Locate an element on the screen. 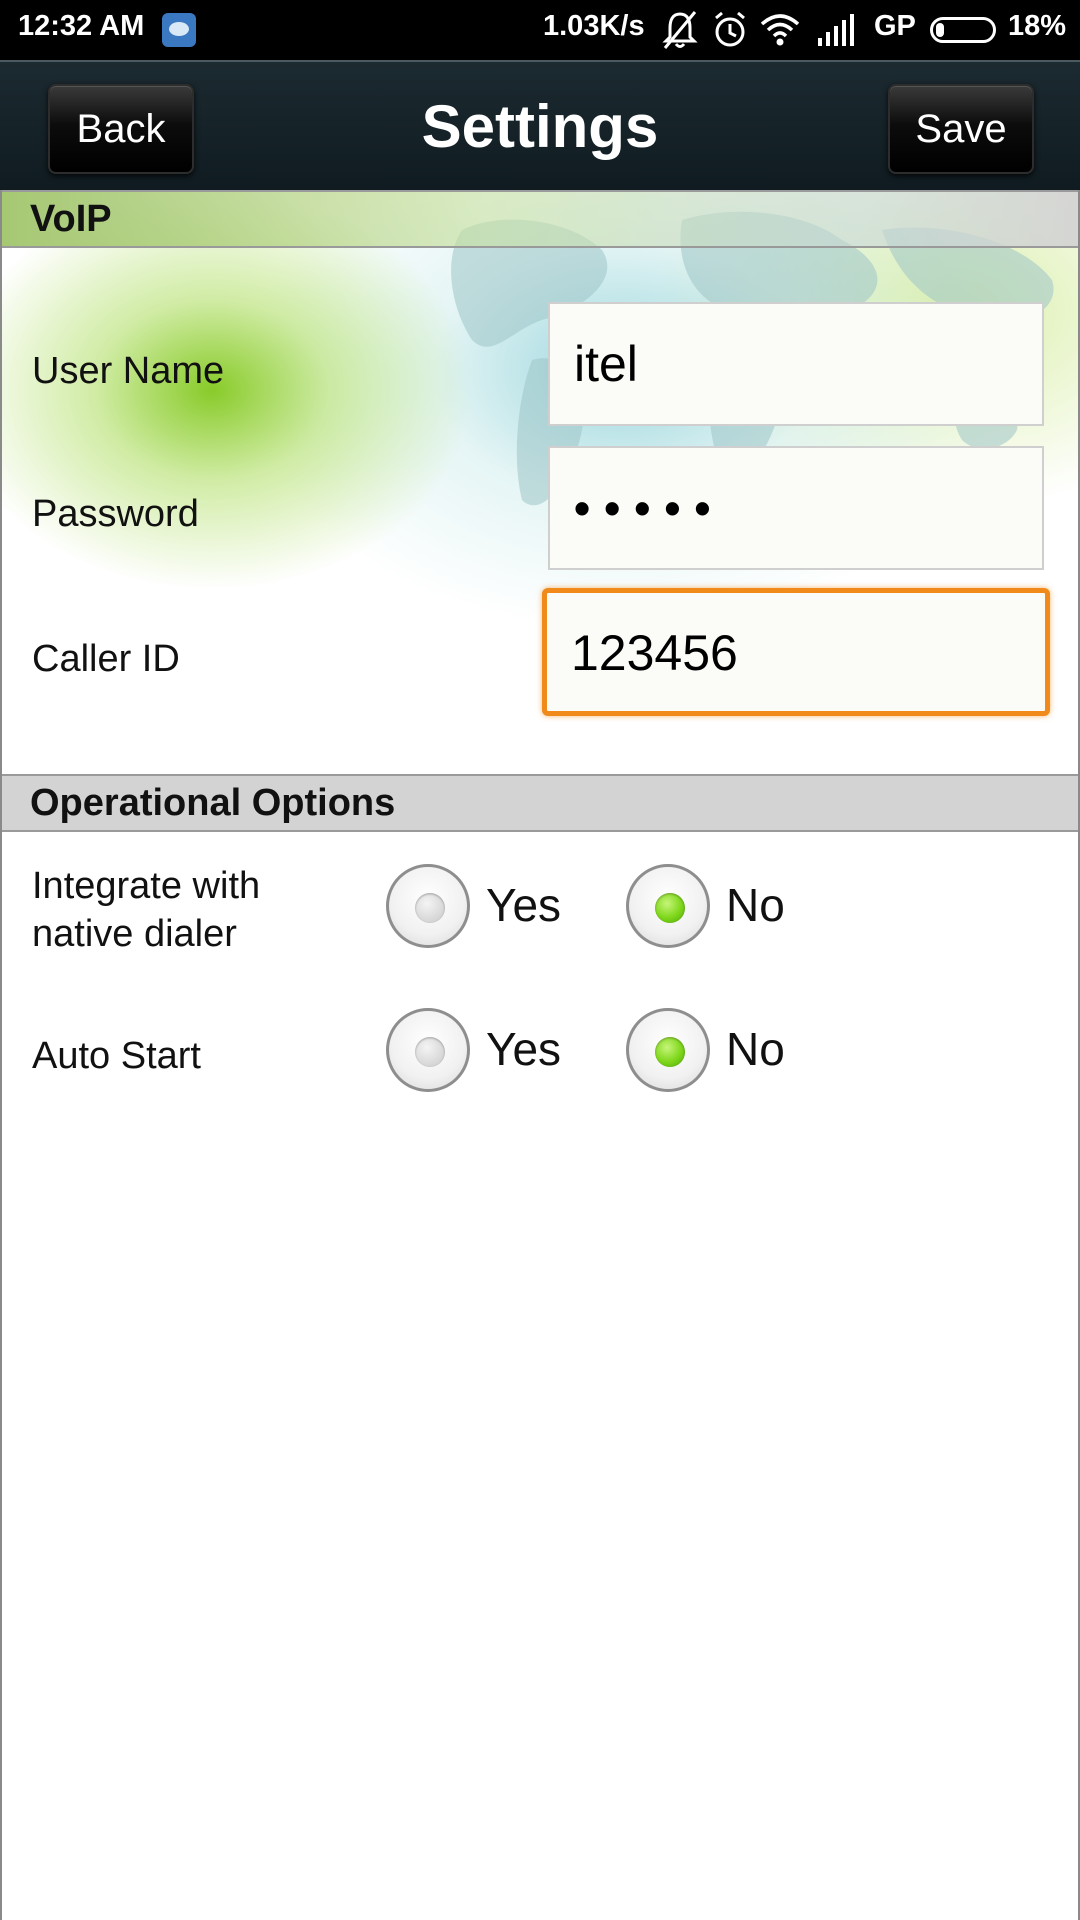 The width and height of the screenshot is (1080, 1920). signal-icon is located at coordinates (836, 30).